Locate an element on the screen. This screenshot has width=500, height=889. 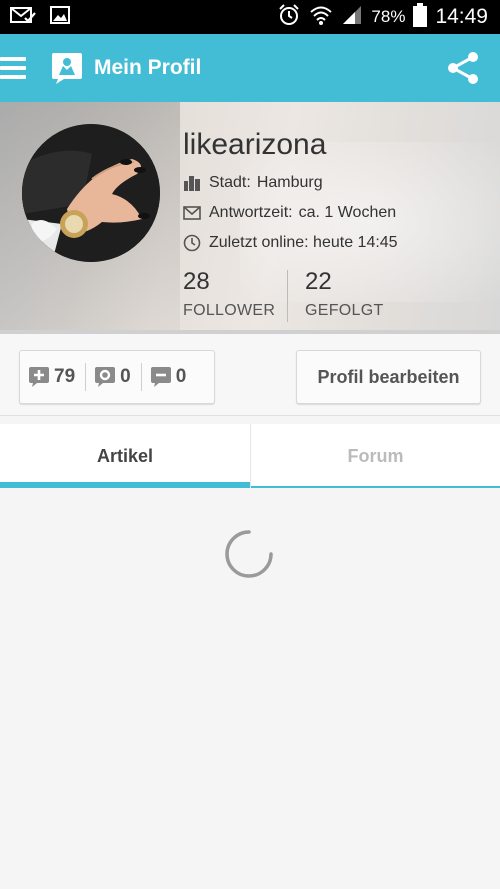
following-stat: 22 GEFOLGT is located at coordinates (344, 294).